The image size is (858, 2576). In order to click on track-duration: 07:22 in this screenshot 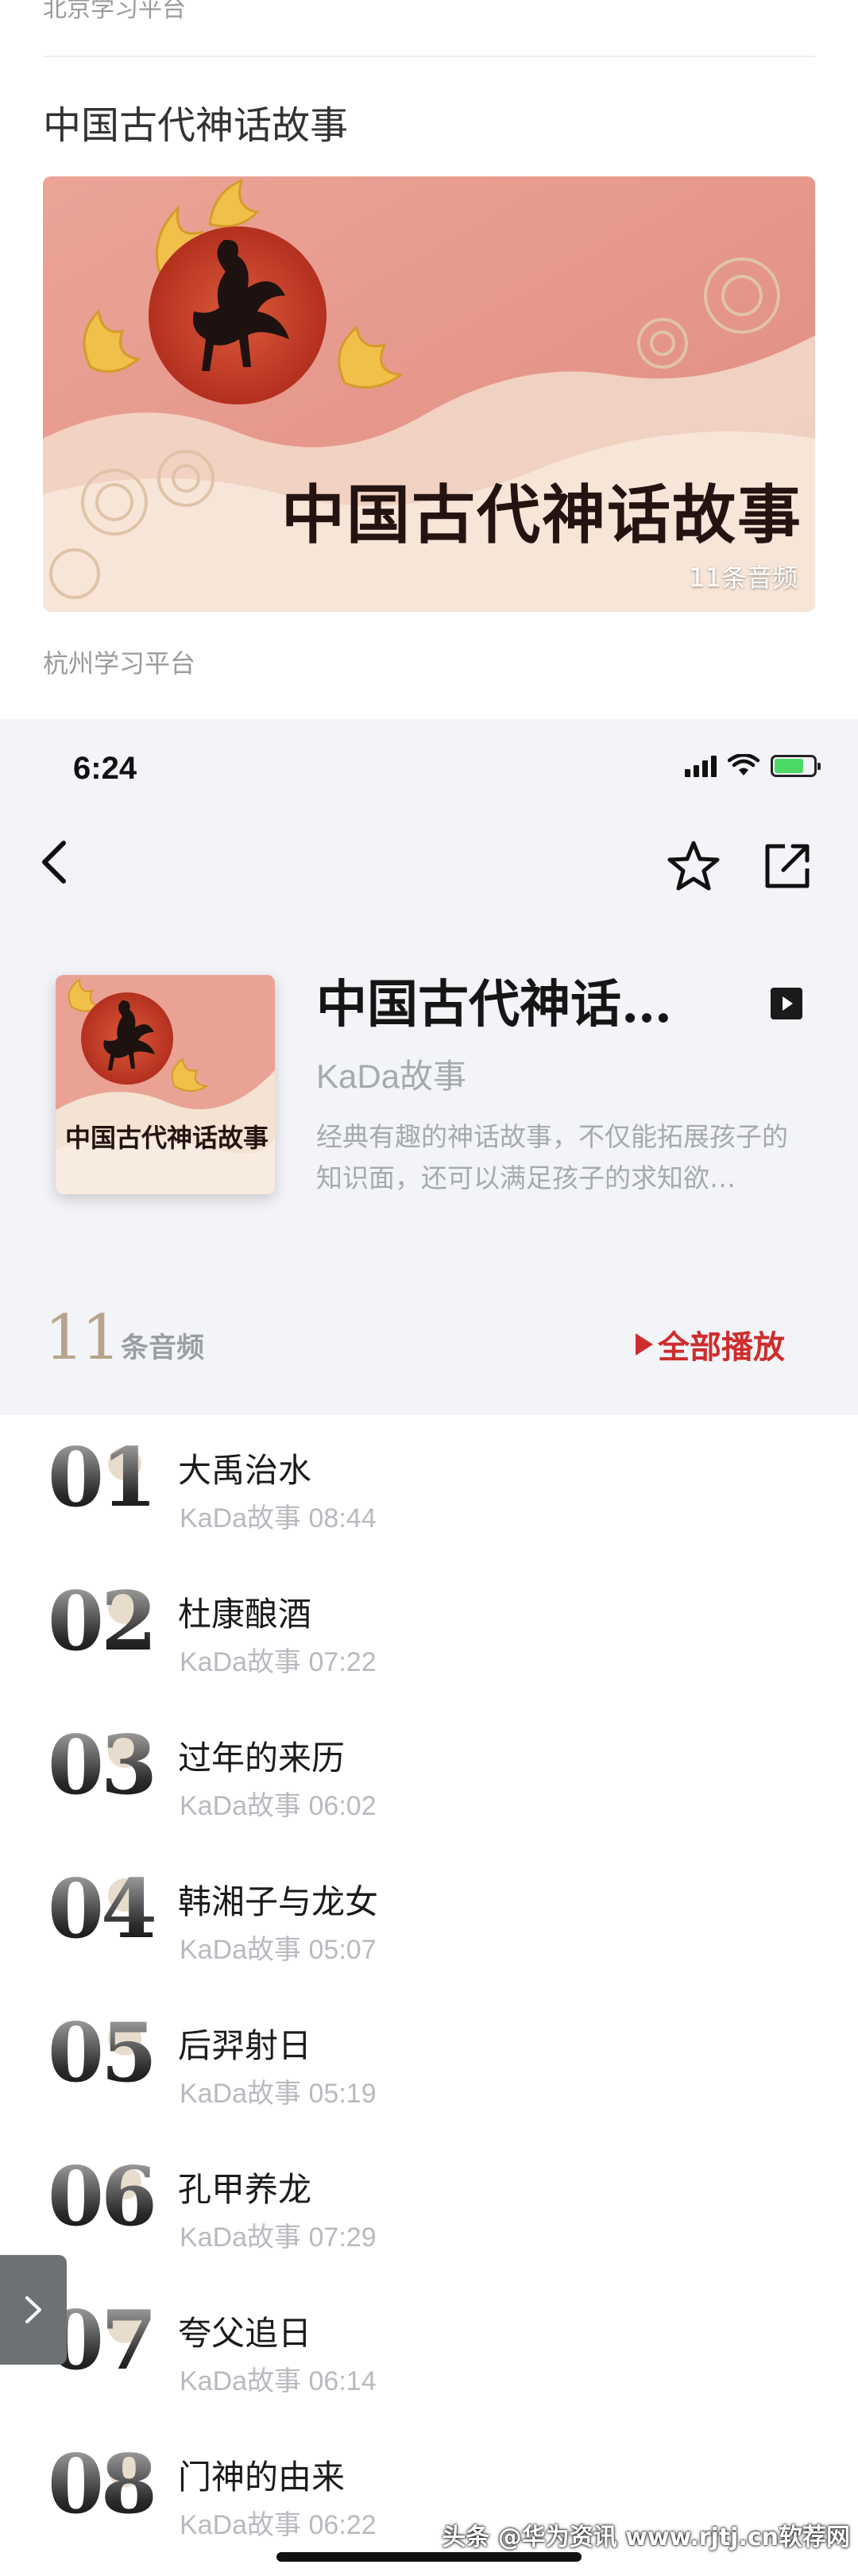, I will do `click(342, 1662)`.